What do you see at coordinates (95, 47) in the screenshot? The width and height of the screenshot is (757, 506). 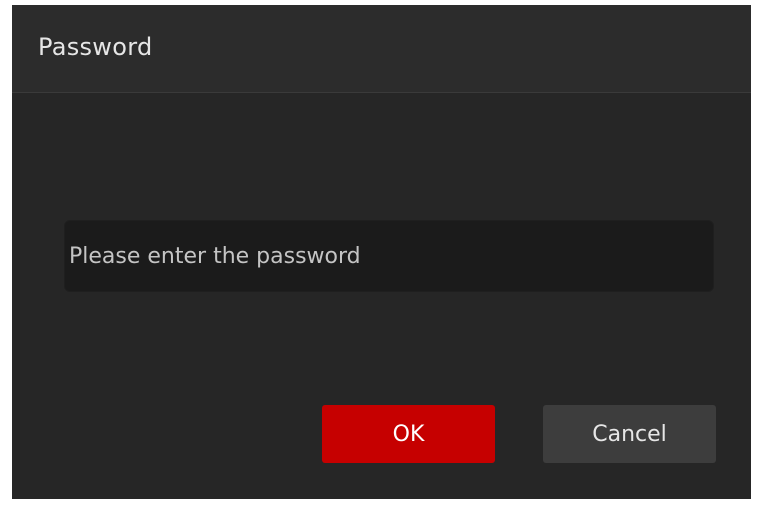 I see `dialog-title: Password` at bounding box center [95, 47].